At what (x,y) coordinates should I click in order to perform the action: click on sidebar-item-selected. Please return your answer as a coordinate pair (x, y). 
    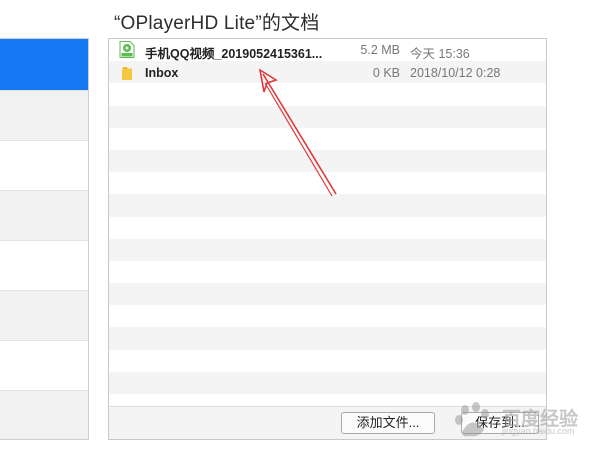
    Looking at the image, I should click on (44, 65).